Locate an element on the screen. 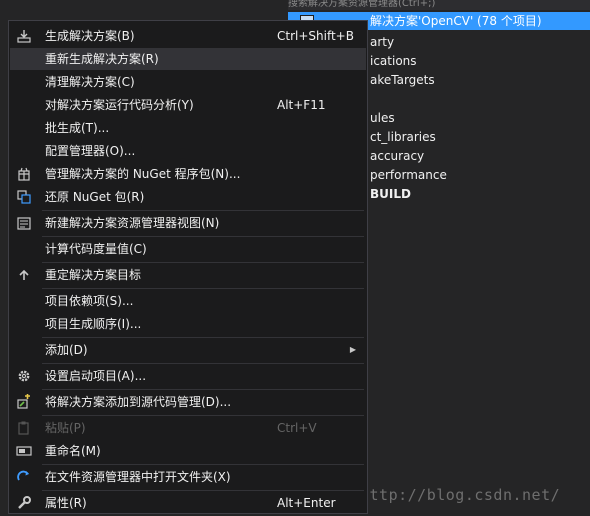  menu-item-label: 粘贴(P) is located at coordinates (65, 428).